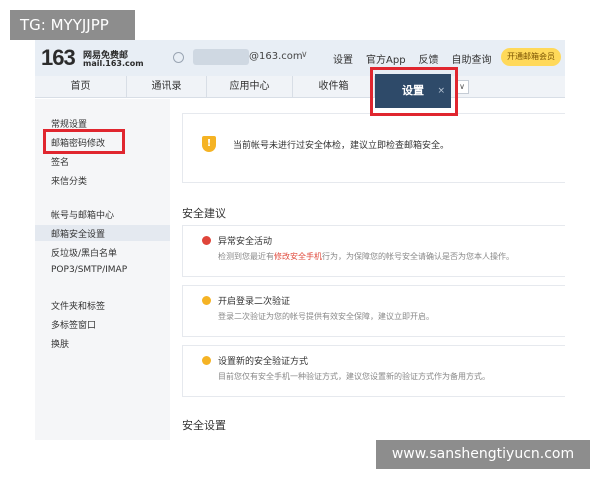  Describe the element at coordinates (84, 141) in the screenshot. I see `annotation-box-password` at that location.